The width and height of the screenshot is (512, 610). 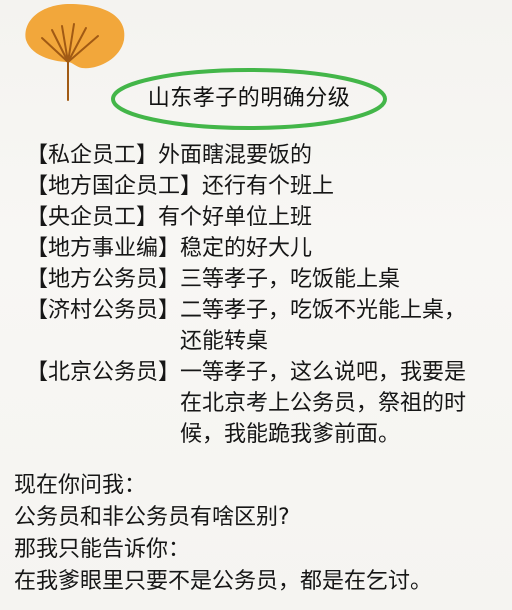 I want to click on grade-description: 外面瞎混要饭的, so click(x=235, y=155).